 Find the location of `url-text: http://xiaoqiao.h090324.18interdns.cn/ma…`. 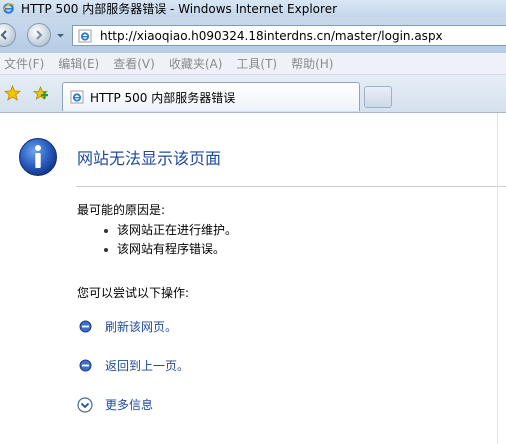

url-text: http://xiaoqiao.h090324.18interdns.cn/ma… is located at coordinates (271, 35).